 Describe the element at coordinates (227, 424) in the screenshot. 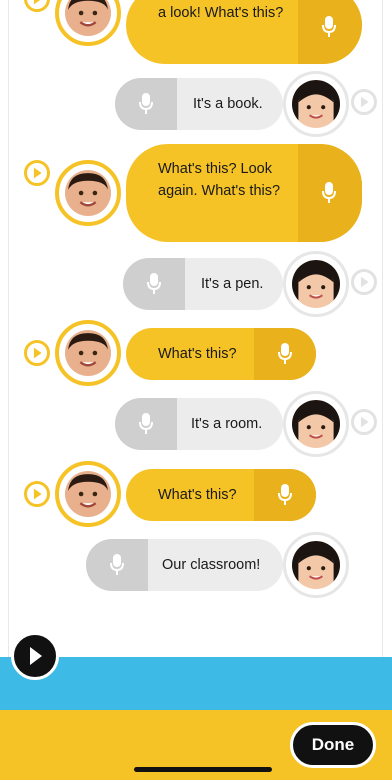

I see `line-text: It's a room.` at that location.